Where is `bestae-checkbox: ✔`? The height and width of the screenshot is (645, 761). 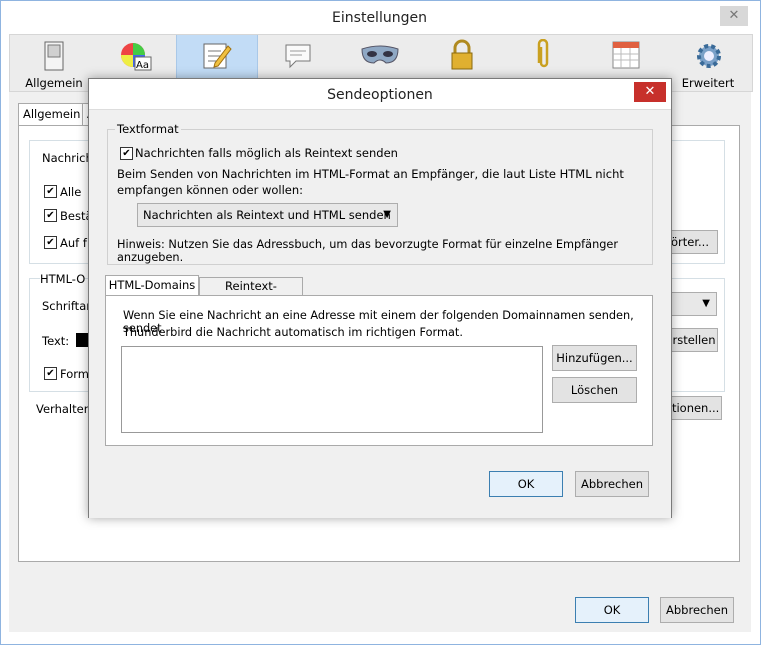 bestae-checkbox: ✔ is located at coordinates (50, 215).